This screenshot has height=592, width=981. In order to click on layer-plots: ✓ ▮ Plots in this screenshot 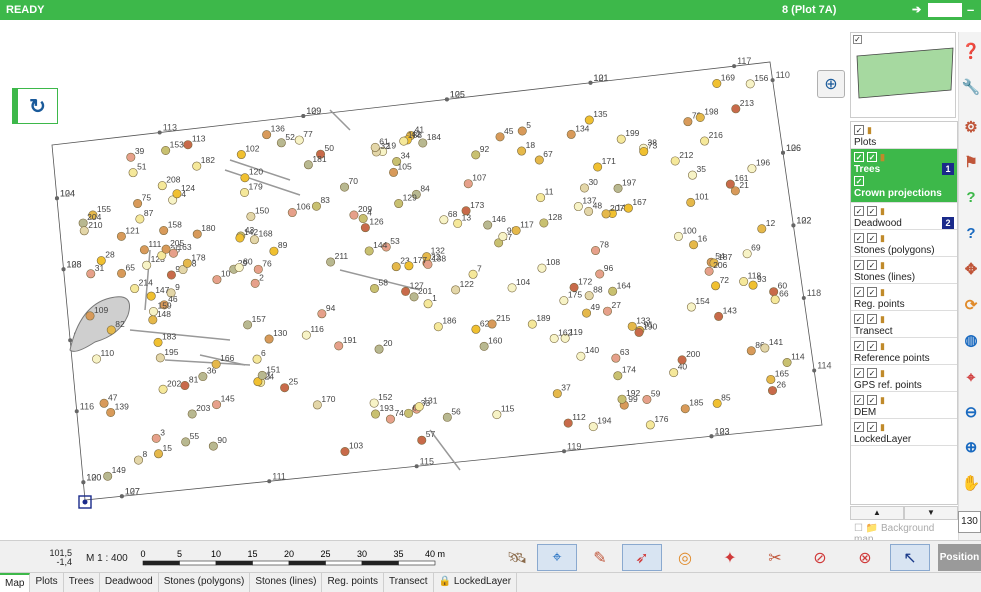, I will do `click(904, 135)`.